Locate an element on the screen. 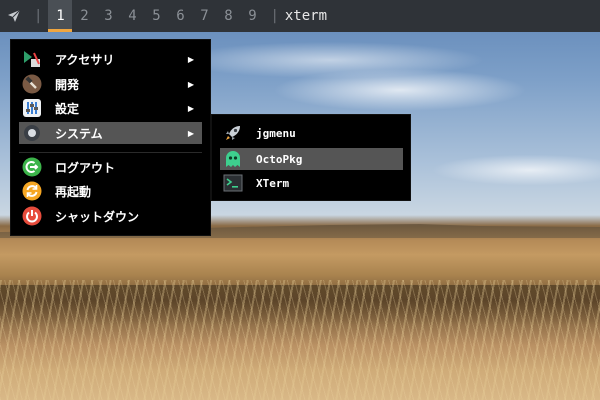 The height and width of the screenshot is (400, 600). hammer-icon is located at coordinates (32, 84).